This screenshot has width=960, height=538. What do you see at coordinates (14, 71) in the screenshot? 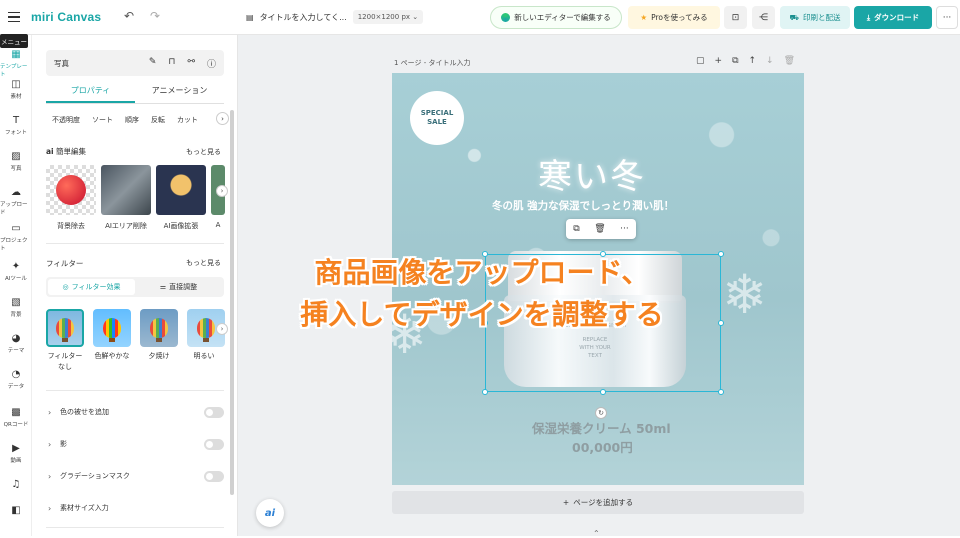
I see `rail-label: テンプレート` at bounding box center [14, 71].